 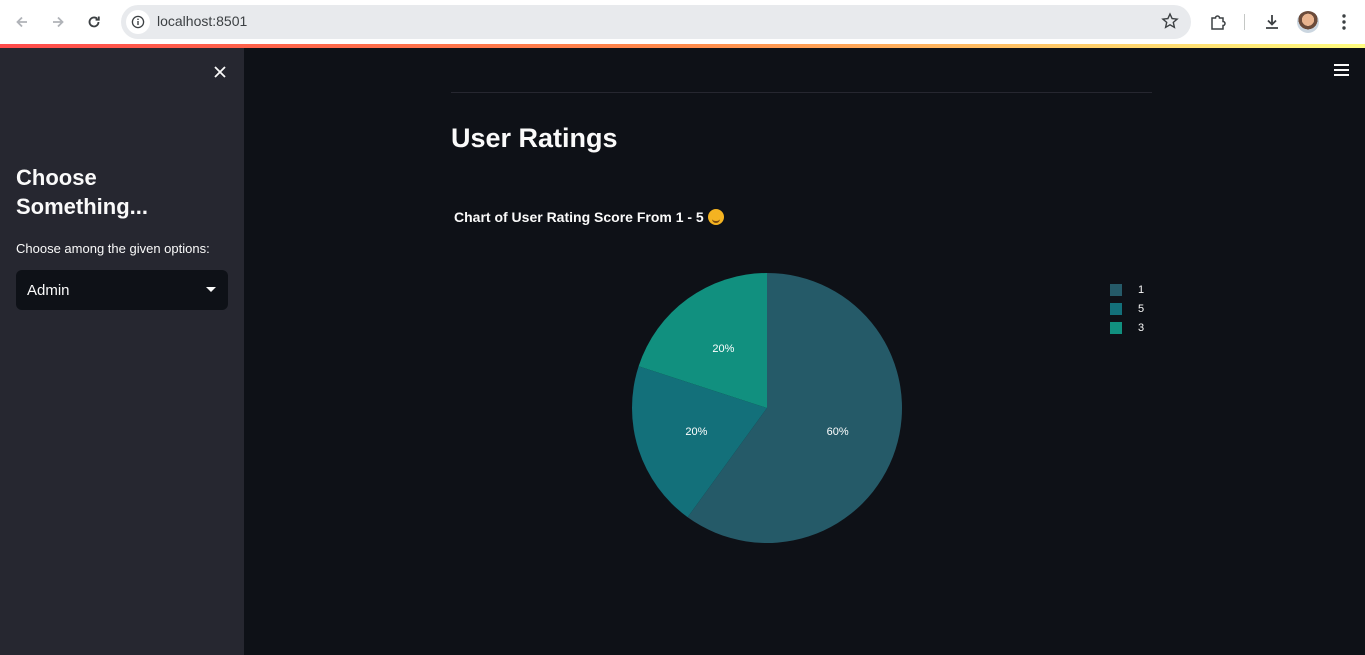 What do you see at coordinates (94, 22) in the screenshot?
I see `reload-icon` at bounding box center [94, 22].